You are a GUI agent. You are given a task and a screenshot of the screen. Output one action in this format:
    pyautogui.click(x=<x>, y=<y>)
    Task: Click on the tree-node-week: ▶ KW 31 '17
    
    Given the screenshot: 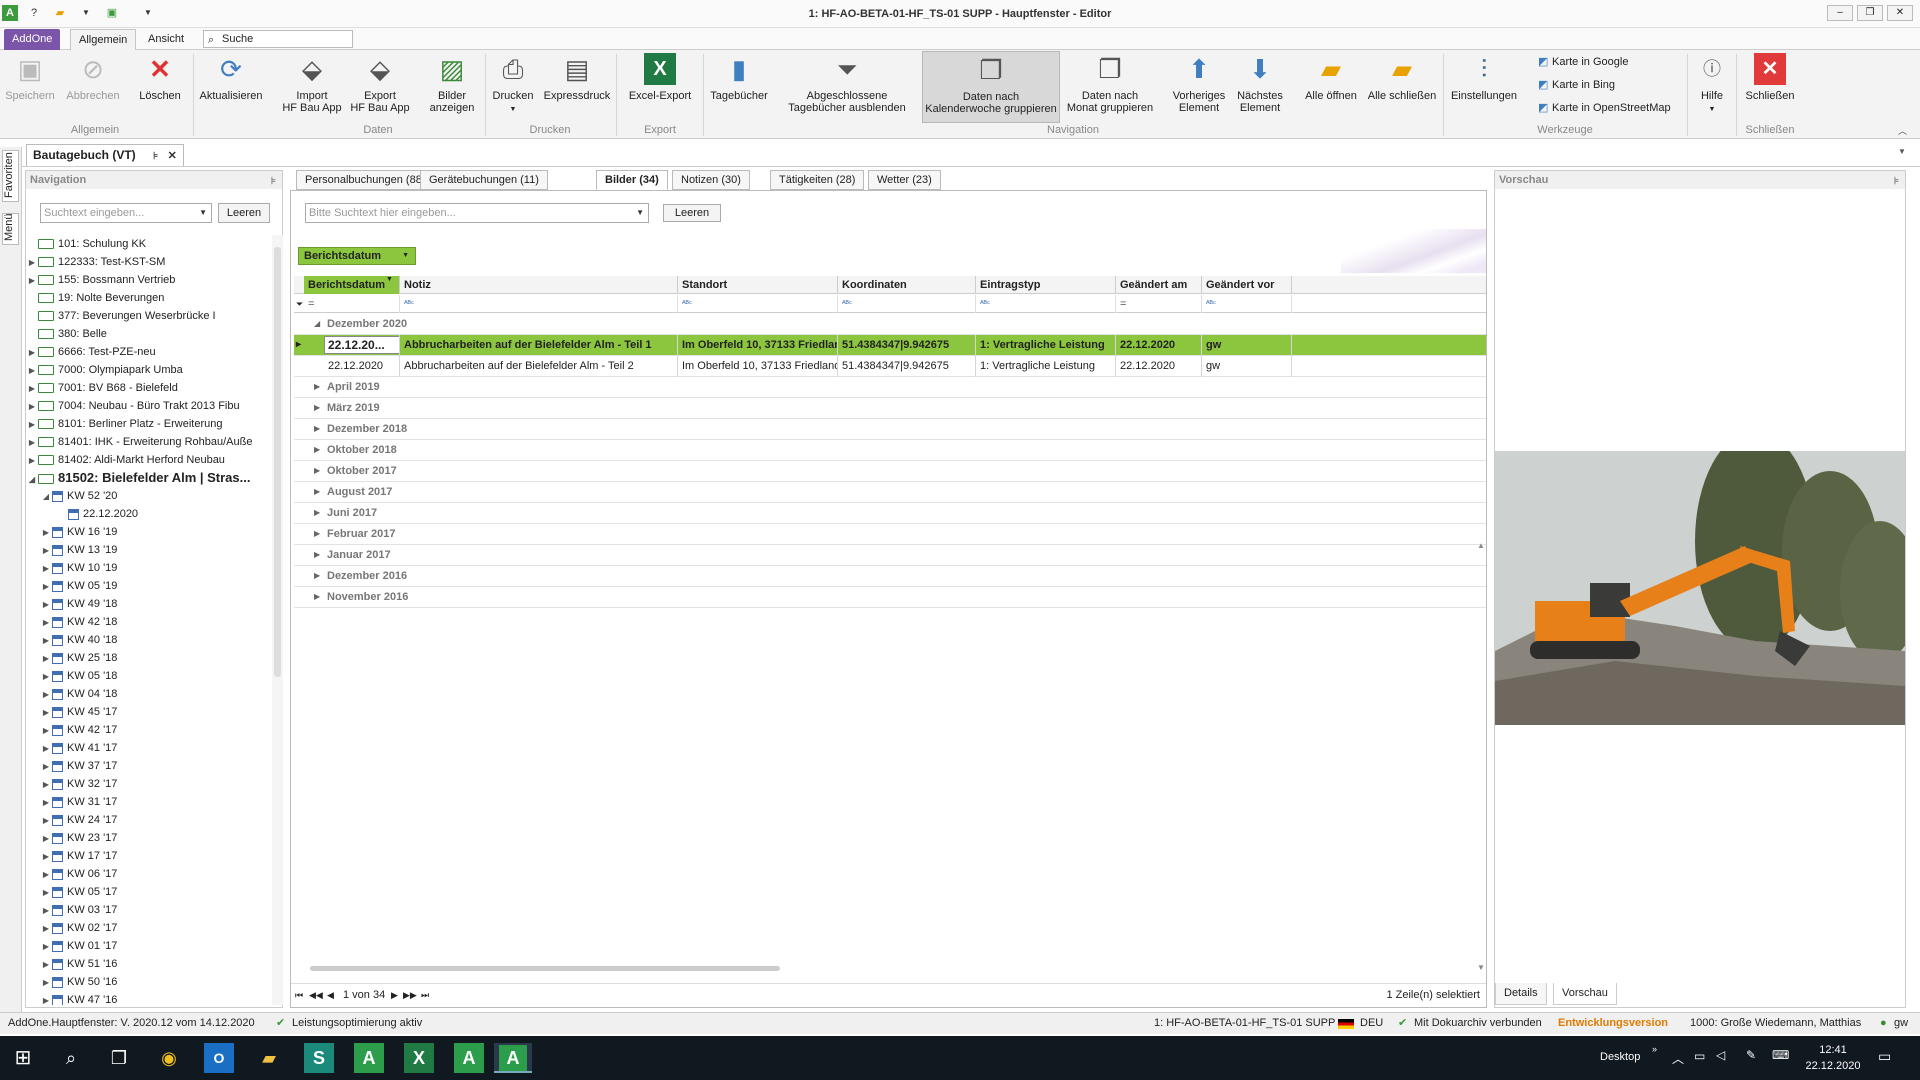 What is the action you would take?
    pyautogui.click(x=78, y=802)
    